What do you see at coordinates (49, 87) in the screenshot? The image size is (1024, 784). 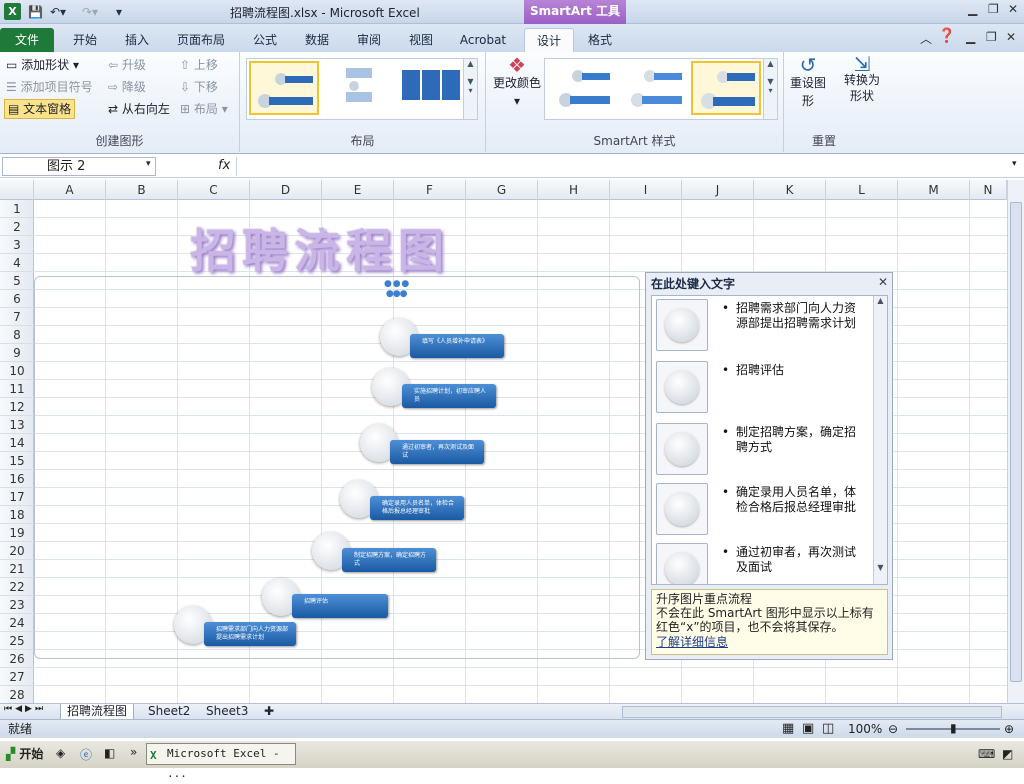 I see `add-bullet-button: ☰ 添加项目符号` at bounding box center [49, 87].